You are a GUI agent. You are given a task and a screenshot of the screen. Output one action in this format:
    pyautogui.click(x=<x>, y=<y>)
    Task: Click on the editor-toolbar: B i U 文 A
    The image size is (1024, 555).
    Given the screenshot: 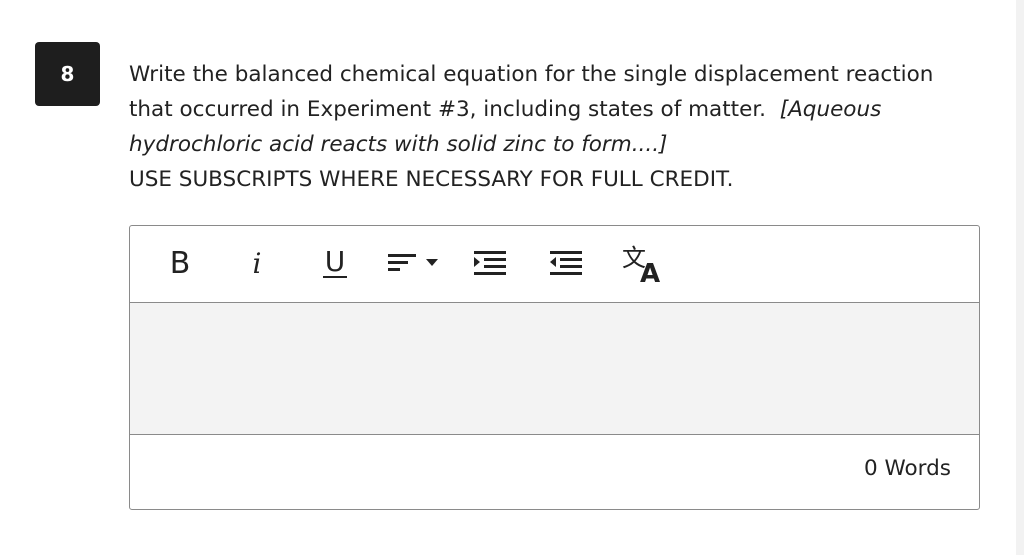 What is the action you would take?
    pyautogui.click(x=554, y=264)
    